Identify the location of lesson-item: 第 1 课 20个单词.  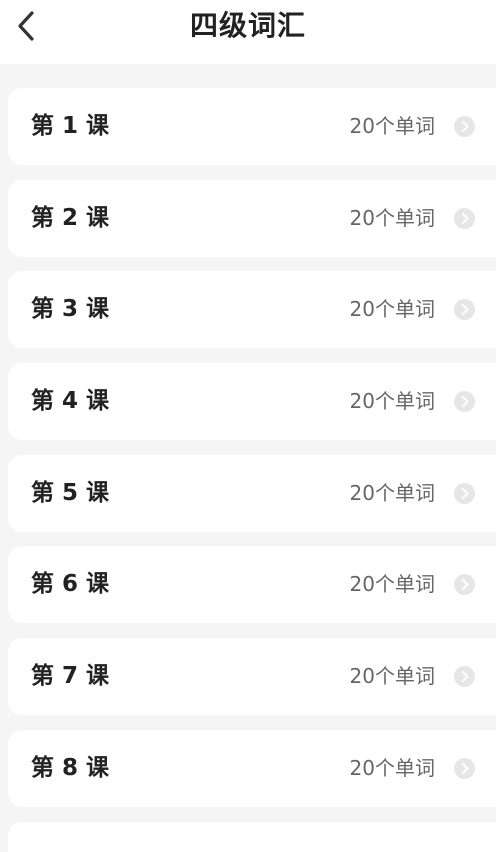
(252, 126).